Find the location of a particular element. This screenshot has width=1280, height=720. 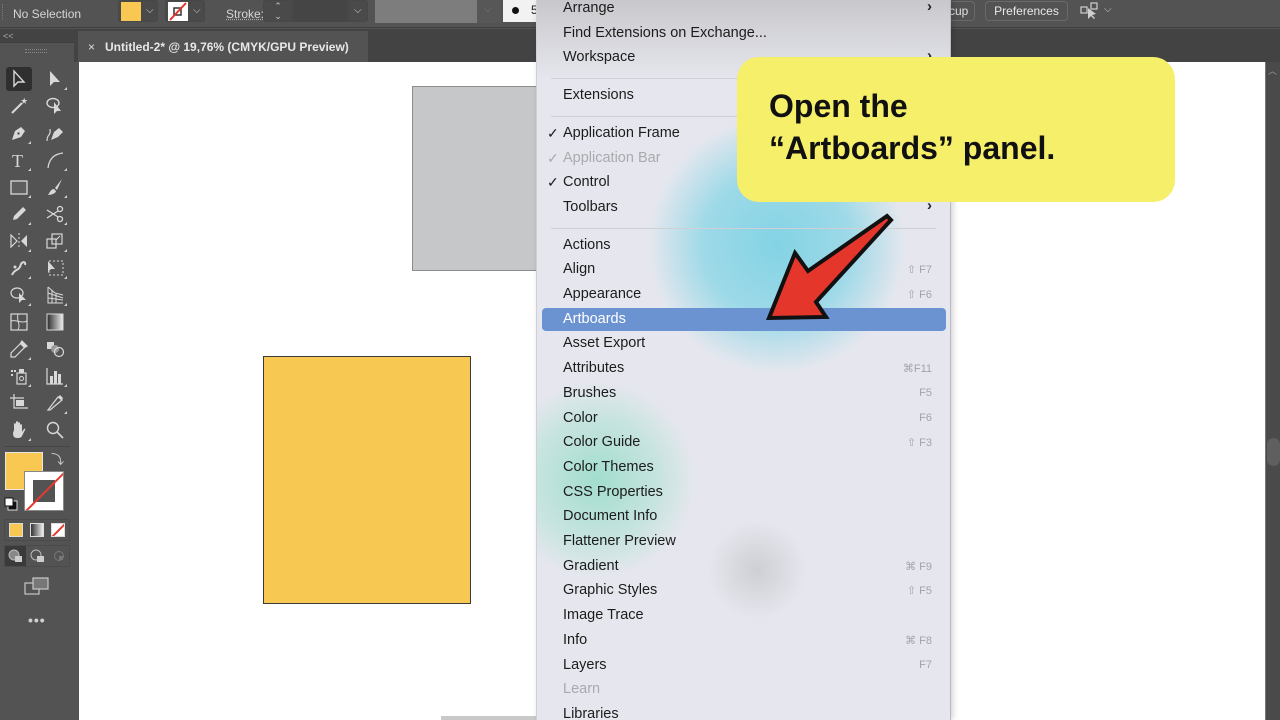

eyedropper-tool is located at coordinates (19, 349).